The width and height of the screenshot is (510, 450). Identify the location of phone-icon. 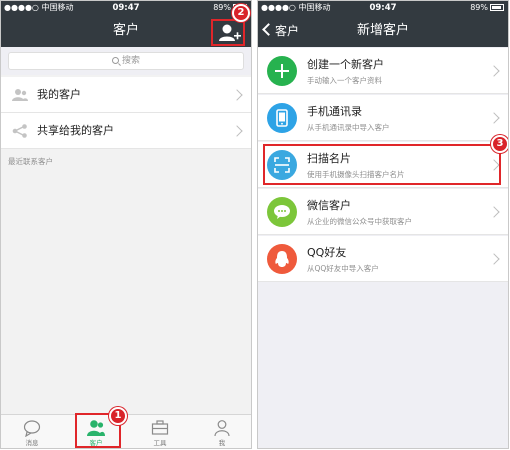
(282, 118).